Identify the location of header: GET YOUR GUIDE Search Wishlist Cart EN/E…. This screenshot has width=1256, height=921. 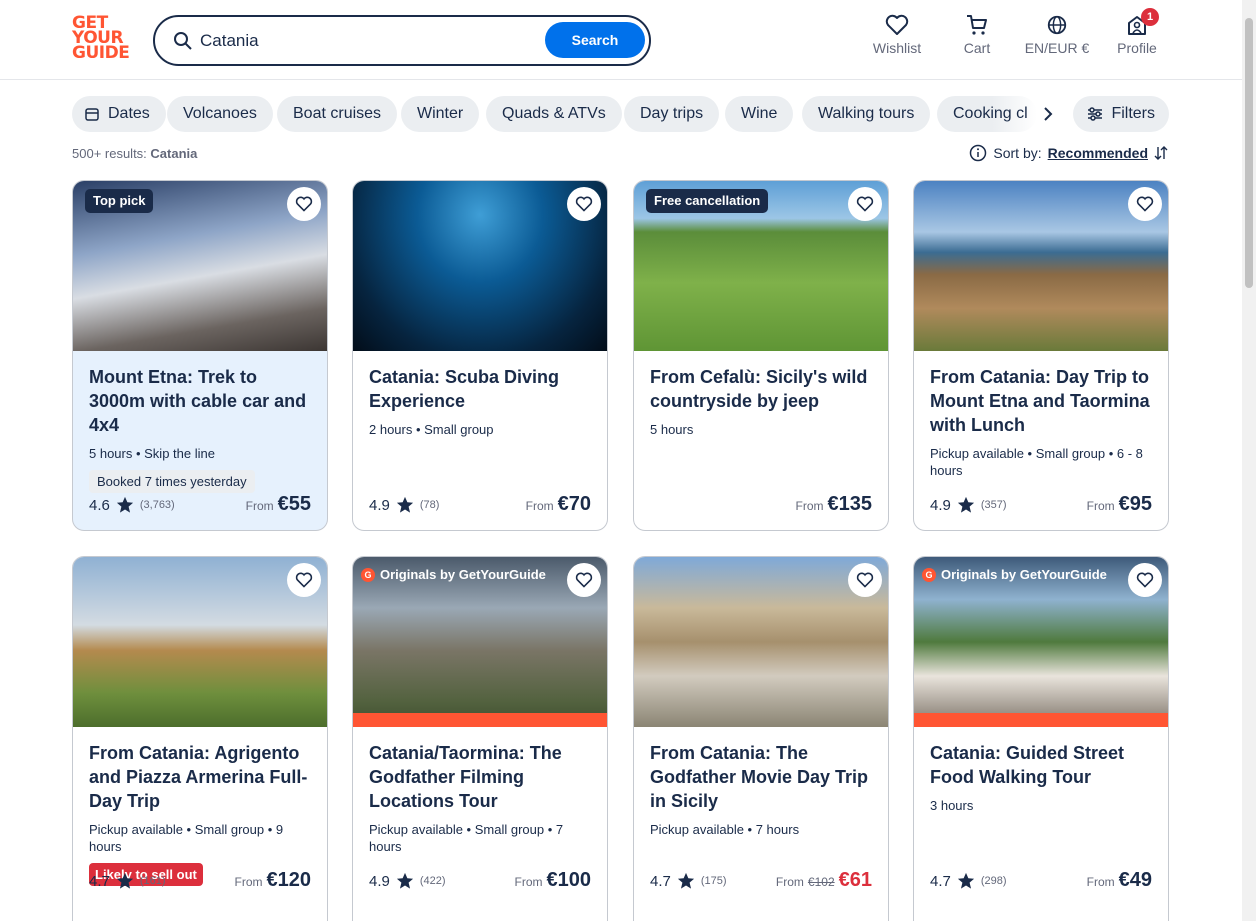
(628, 40).